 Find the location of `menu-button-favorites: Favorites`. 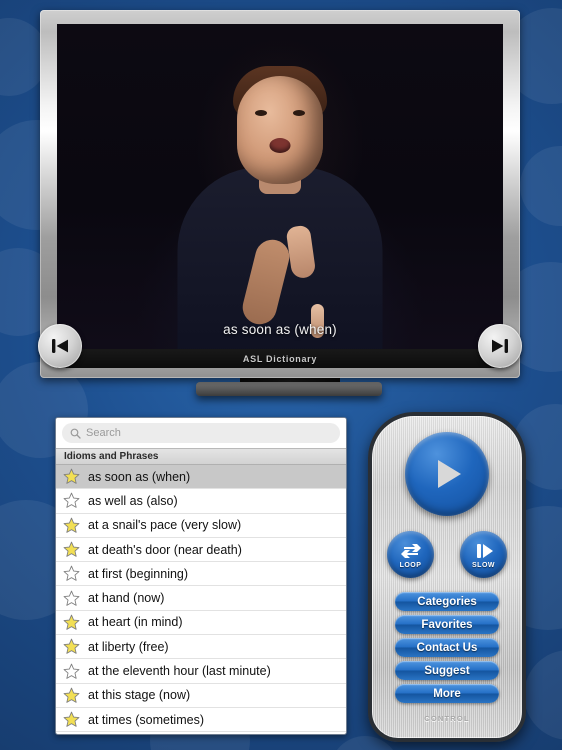

menu-button-favorites: Favorites is located at coordinates (447, 624).